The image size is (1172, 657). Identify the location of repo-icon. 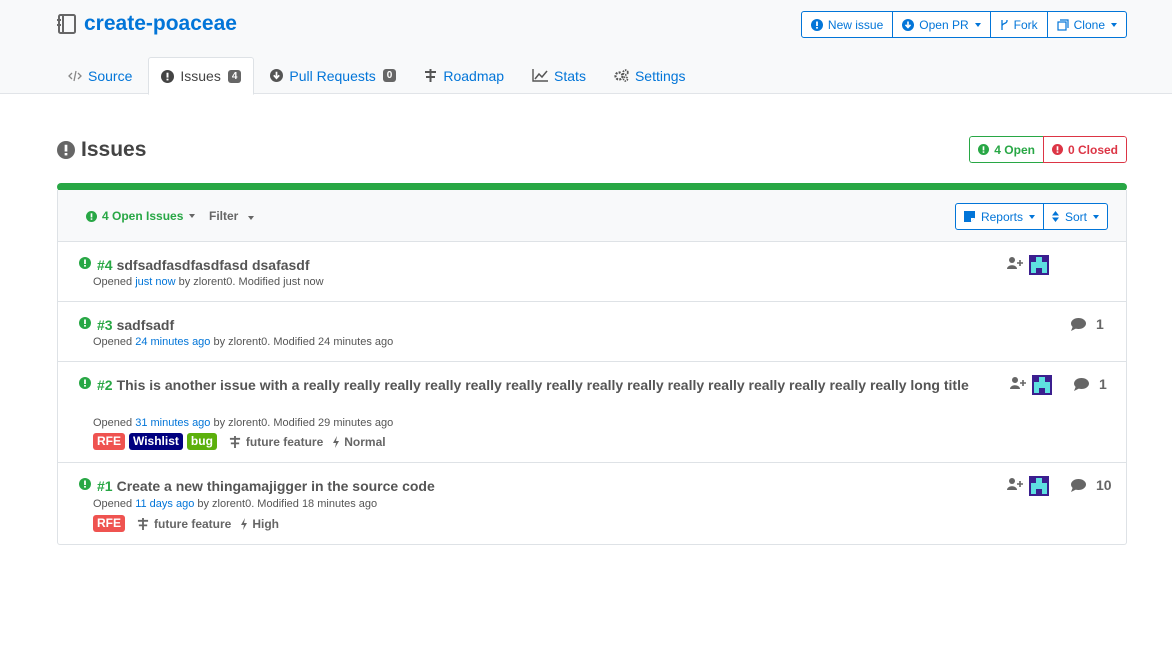
(66, 24).